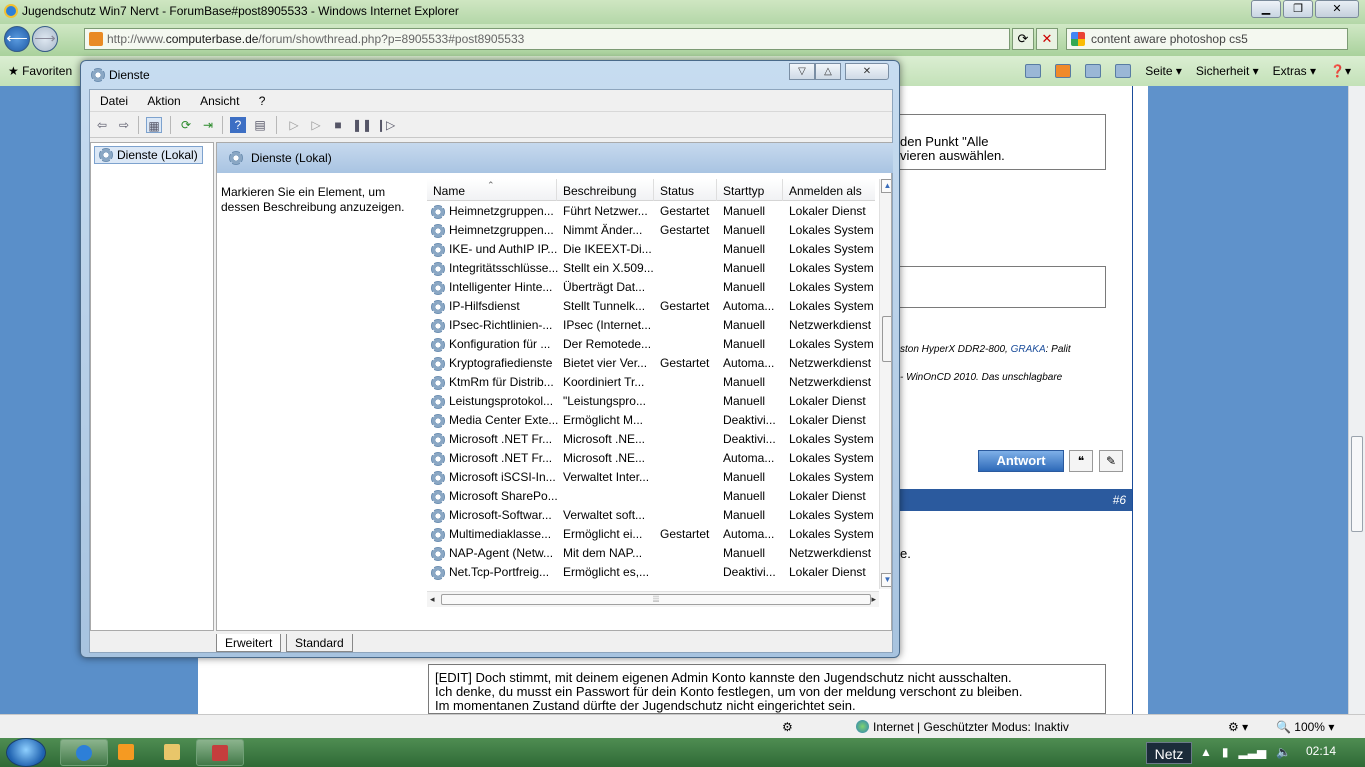 Image resolution: width=1365 pixels, height=767 pixels. I want to click on taskbar-office-button, so click(126, 752).